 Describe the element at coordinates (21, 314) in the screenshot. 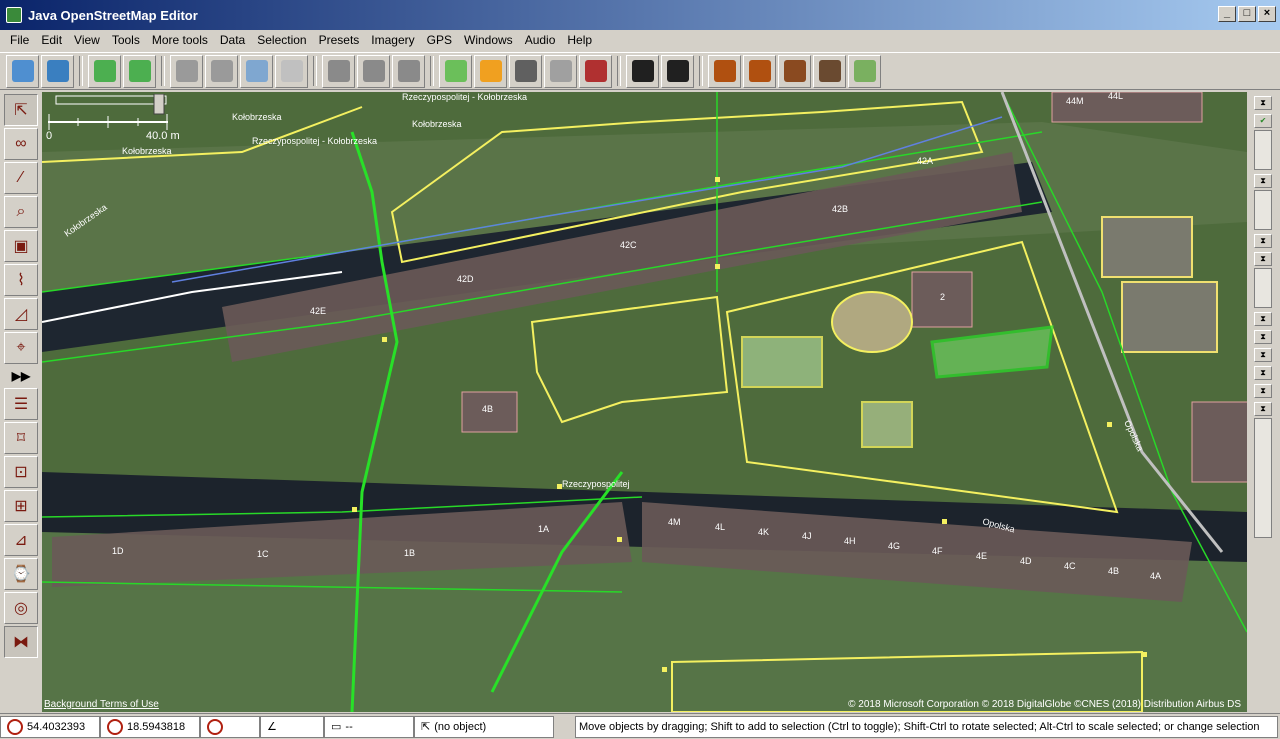

I see `parallel-way-button: ◿` at that location.